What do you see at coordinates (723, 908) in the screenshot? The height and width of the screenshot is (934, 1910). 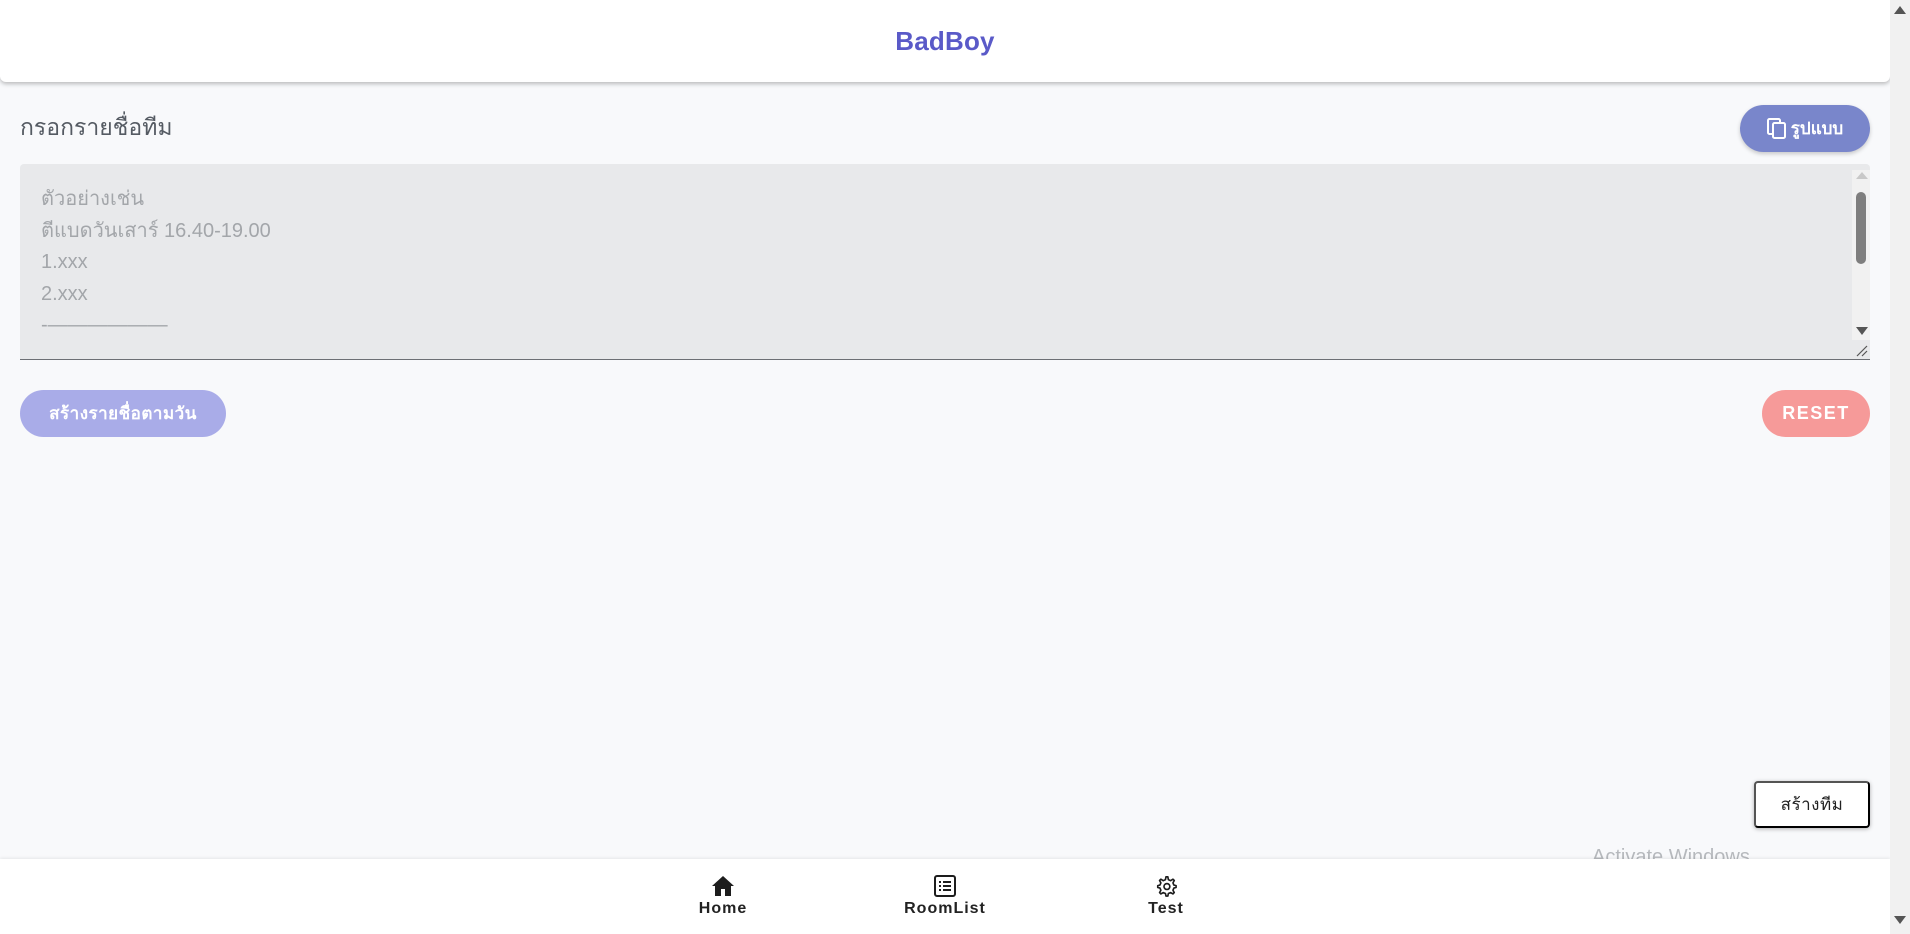 I see `nav-label-home: Home` at bounding box center [723, 908].